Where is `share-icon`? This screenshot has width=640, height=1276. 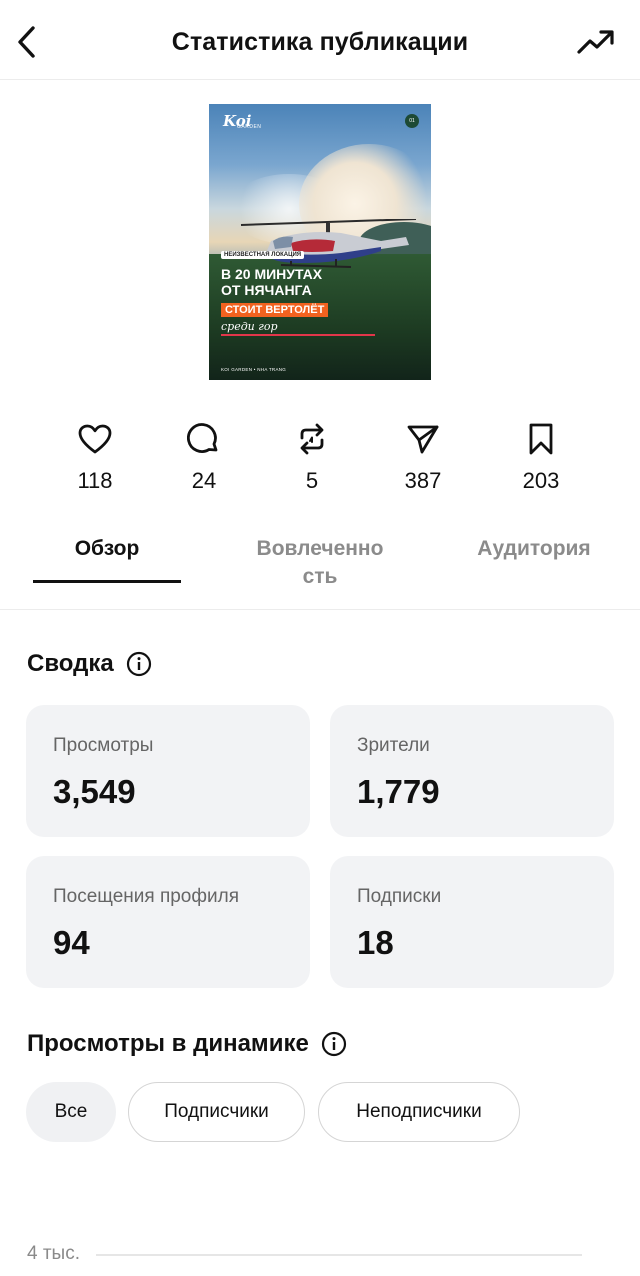 share-icon is located at coordinates (423, 439).